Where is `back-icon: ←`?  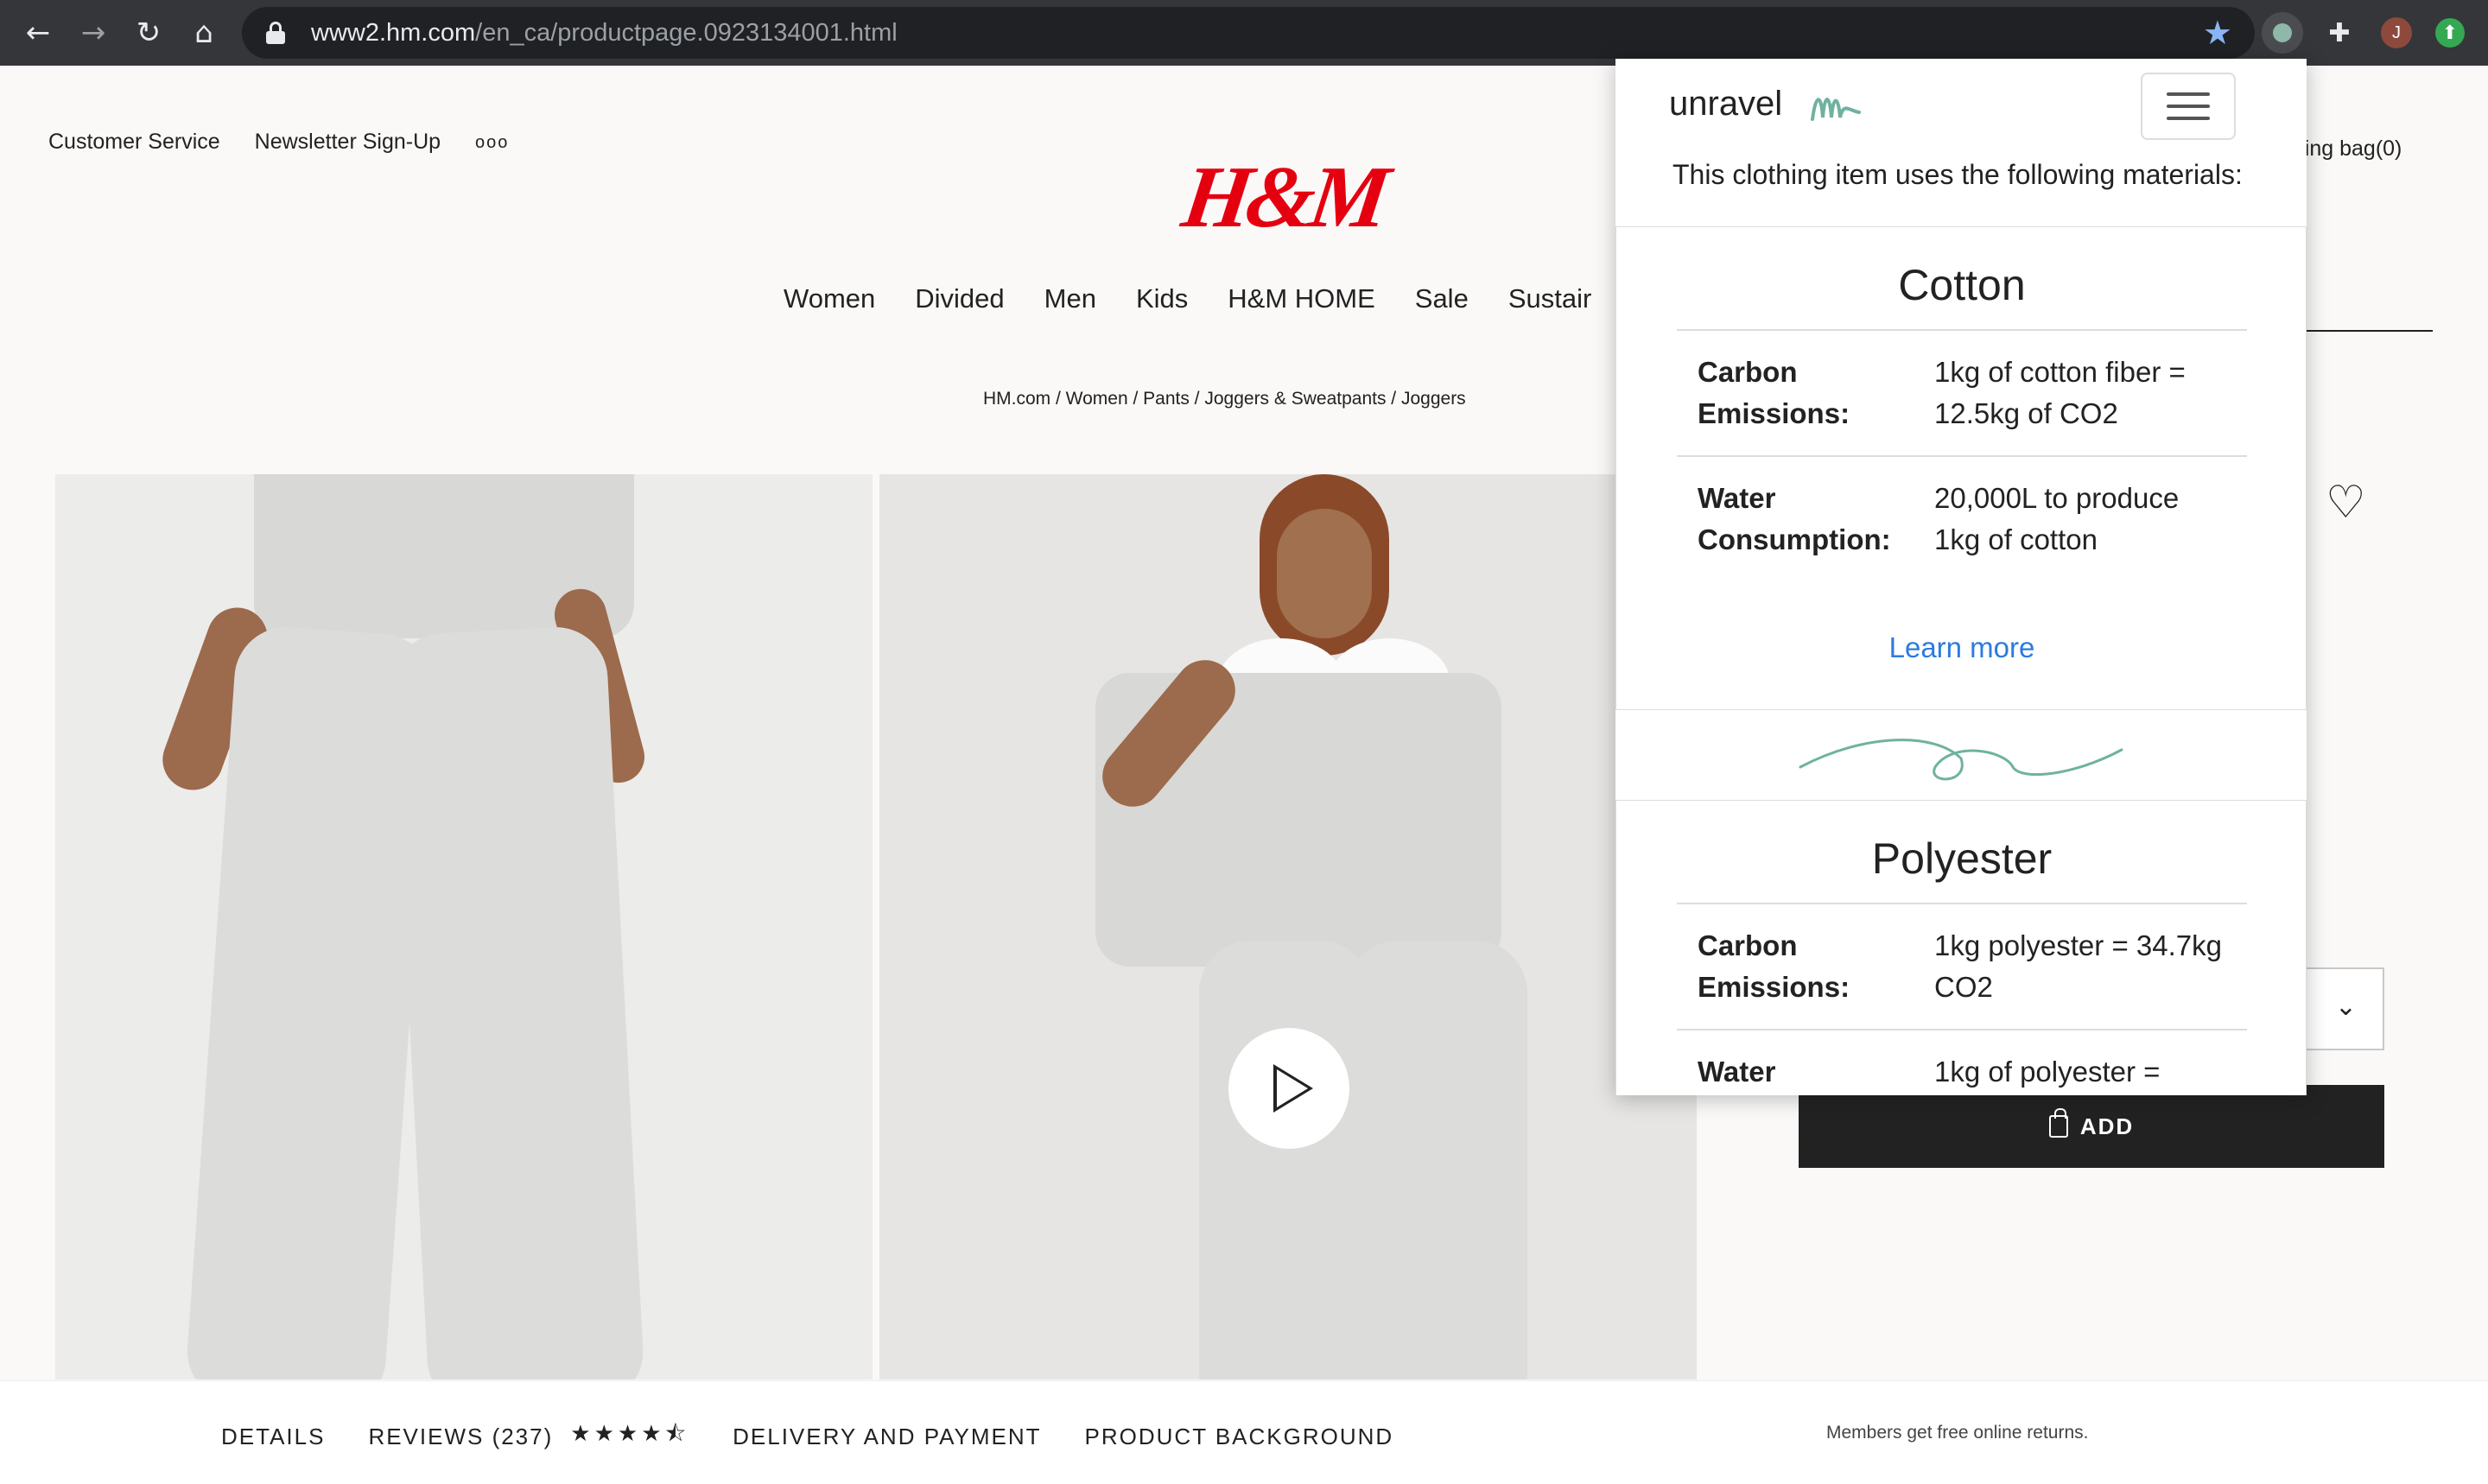
back-icon: ← is located at coordinates (38, 33).